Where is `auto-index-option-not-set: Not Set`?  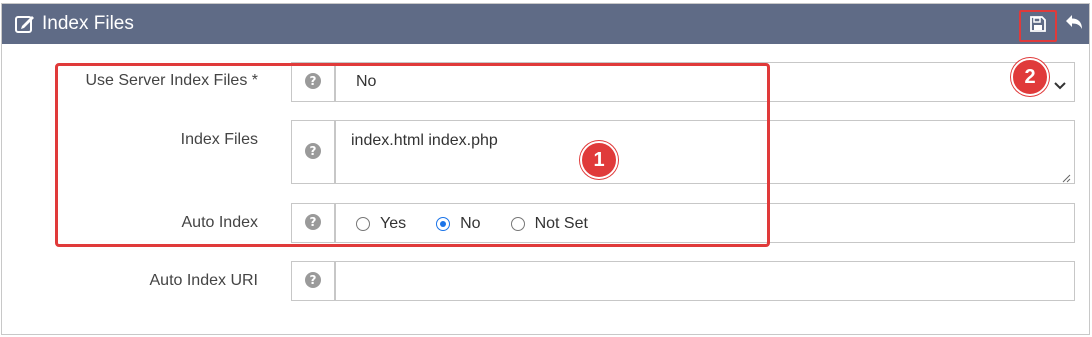 auto-index-option-not-set: Not Set is located at coordinates (549, 224).